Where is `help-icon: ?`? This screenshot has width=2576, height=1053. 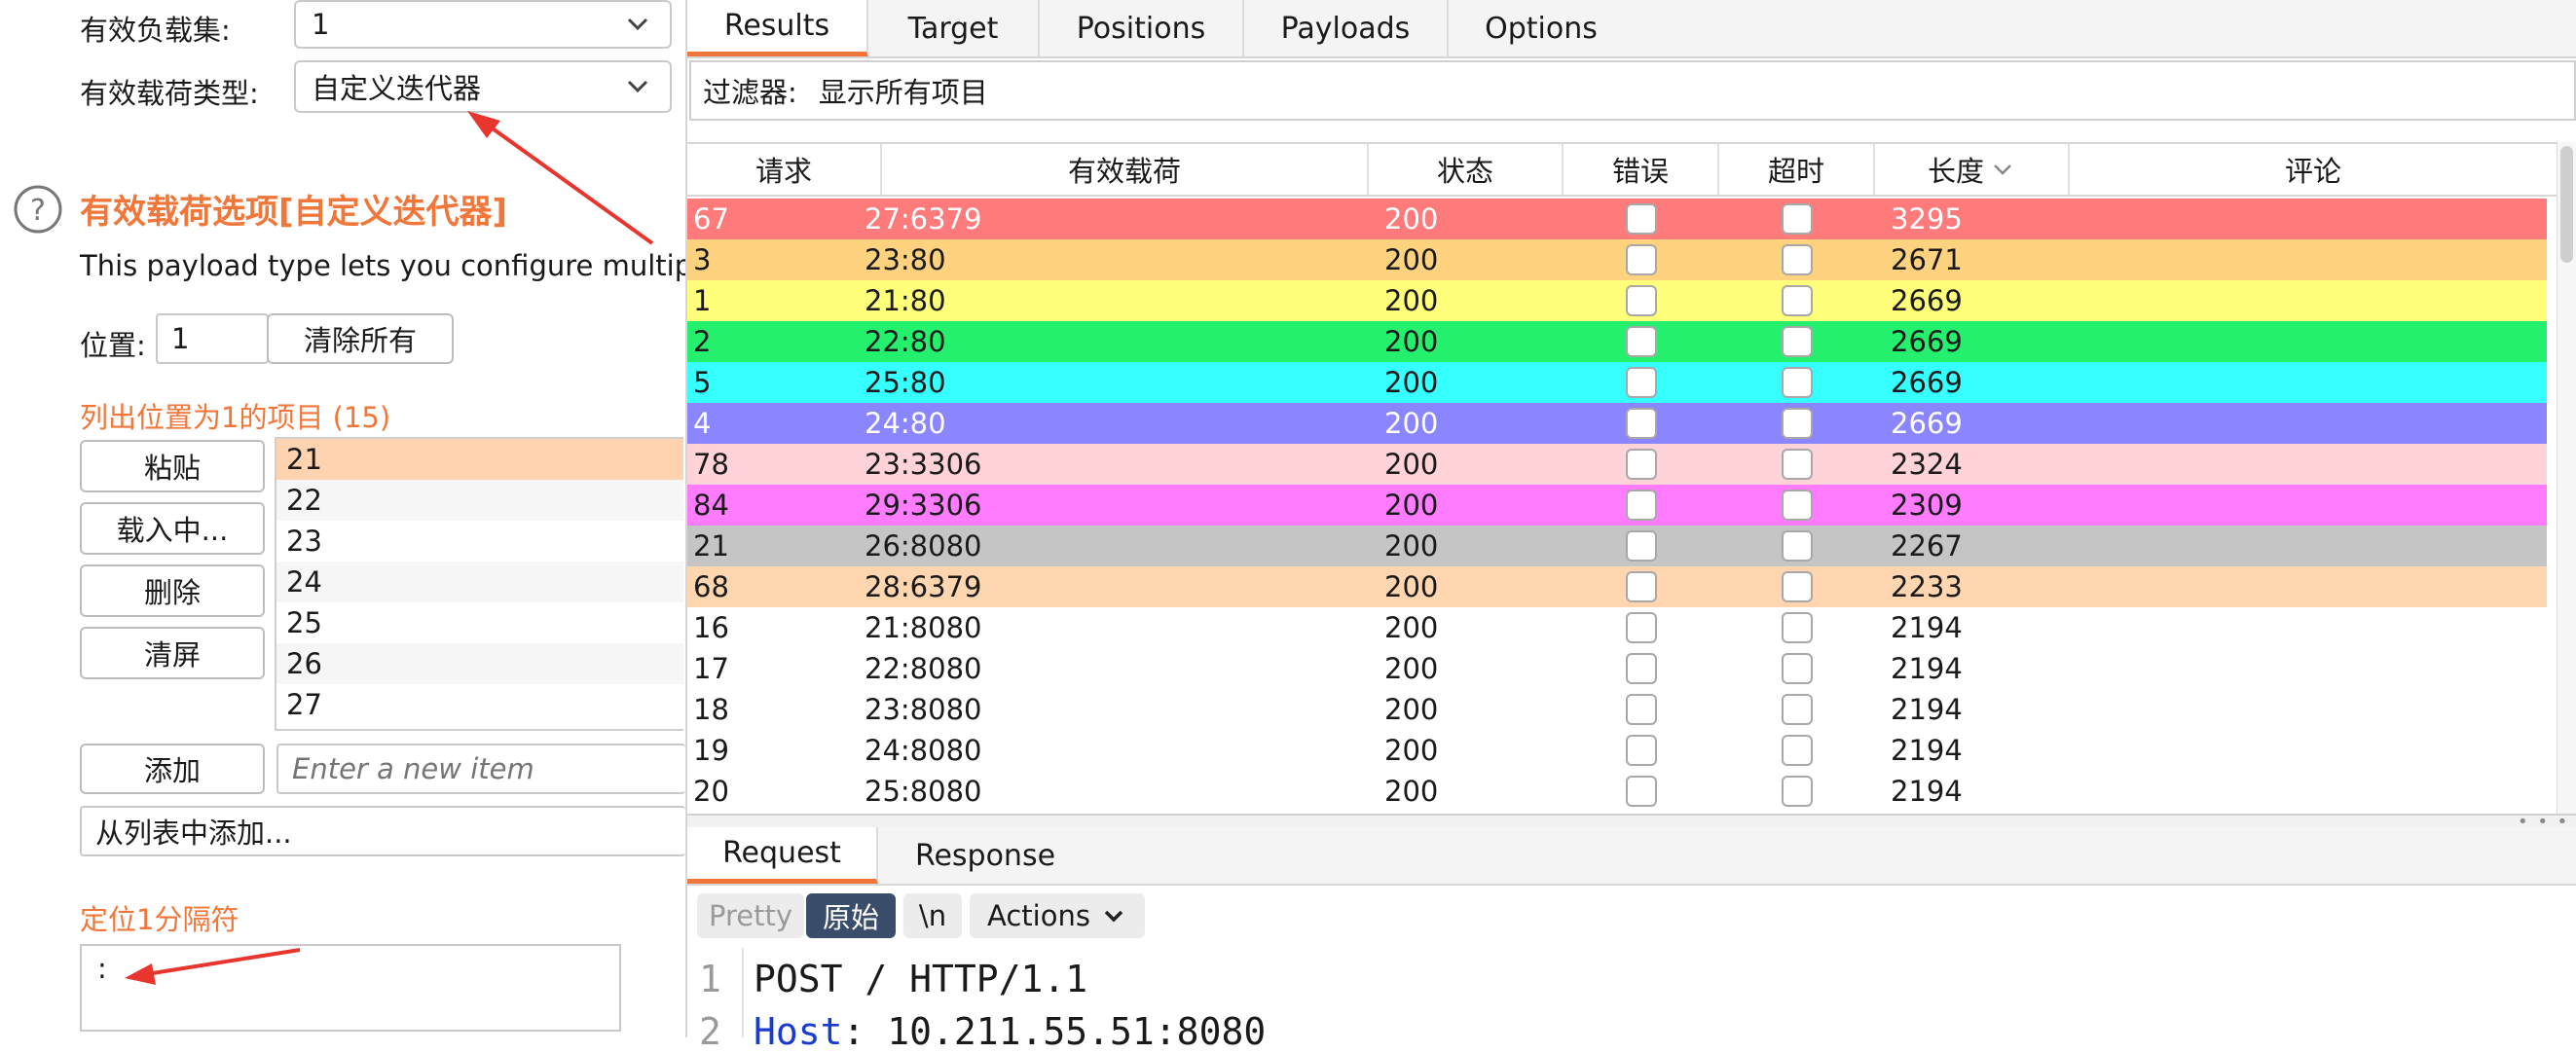
help-icon: ? is located at coordinates (38, 209).